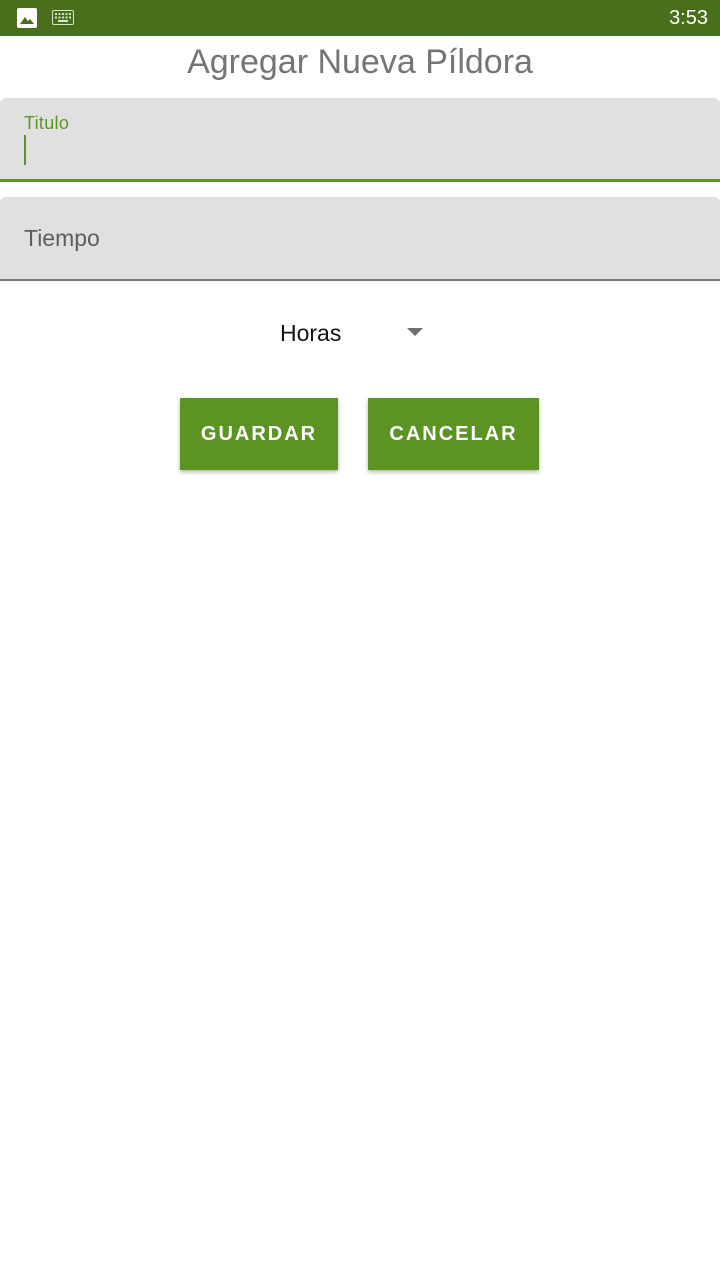 The height and width of the screenshot is (1280, 720). What do you see at coordinates (453, 434) in the screenshot?
I see `cancel-button: CANCELAR` at bounding box center [453, 434].